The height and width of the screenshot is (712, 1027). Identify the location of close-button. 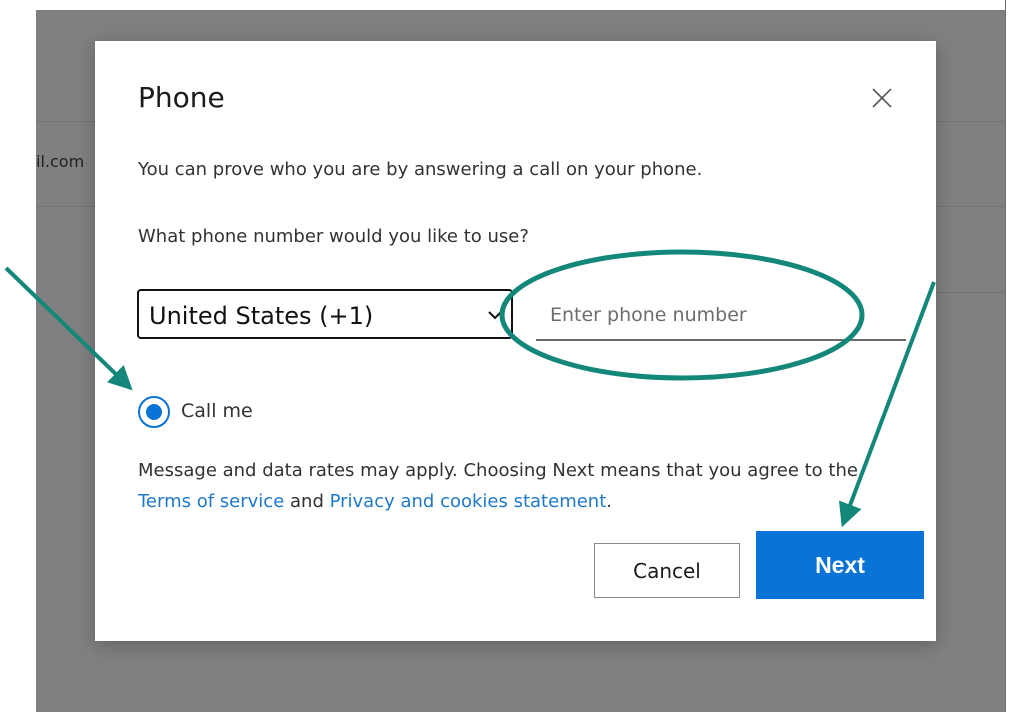
(882, 98).